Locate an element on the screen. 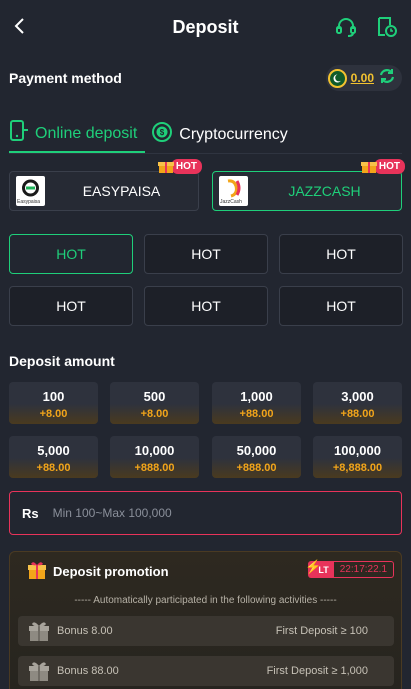 Image resolution: width=411 pixels, height=689 pixels. bonus-name: Bonus 88.00 is located at coordinates (88, 671).